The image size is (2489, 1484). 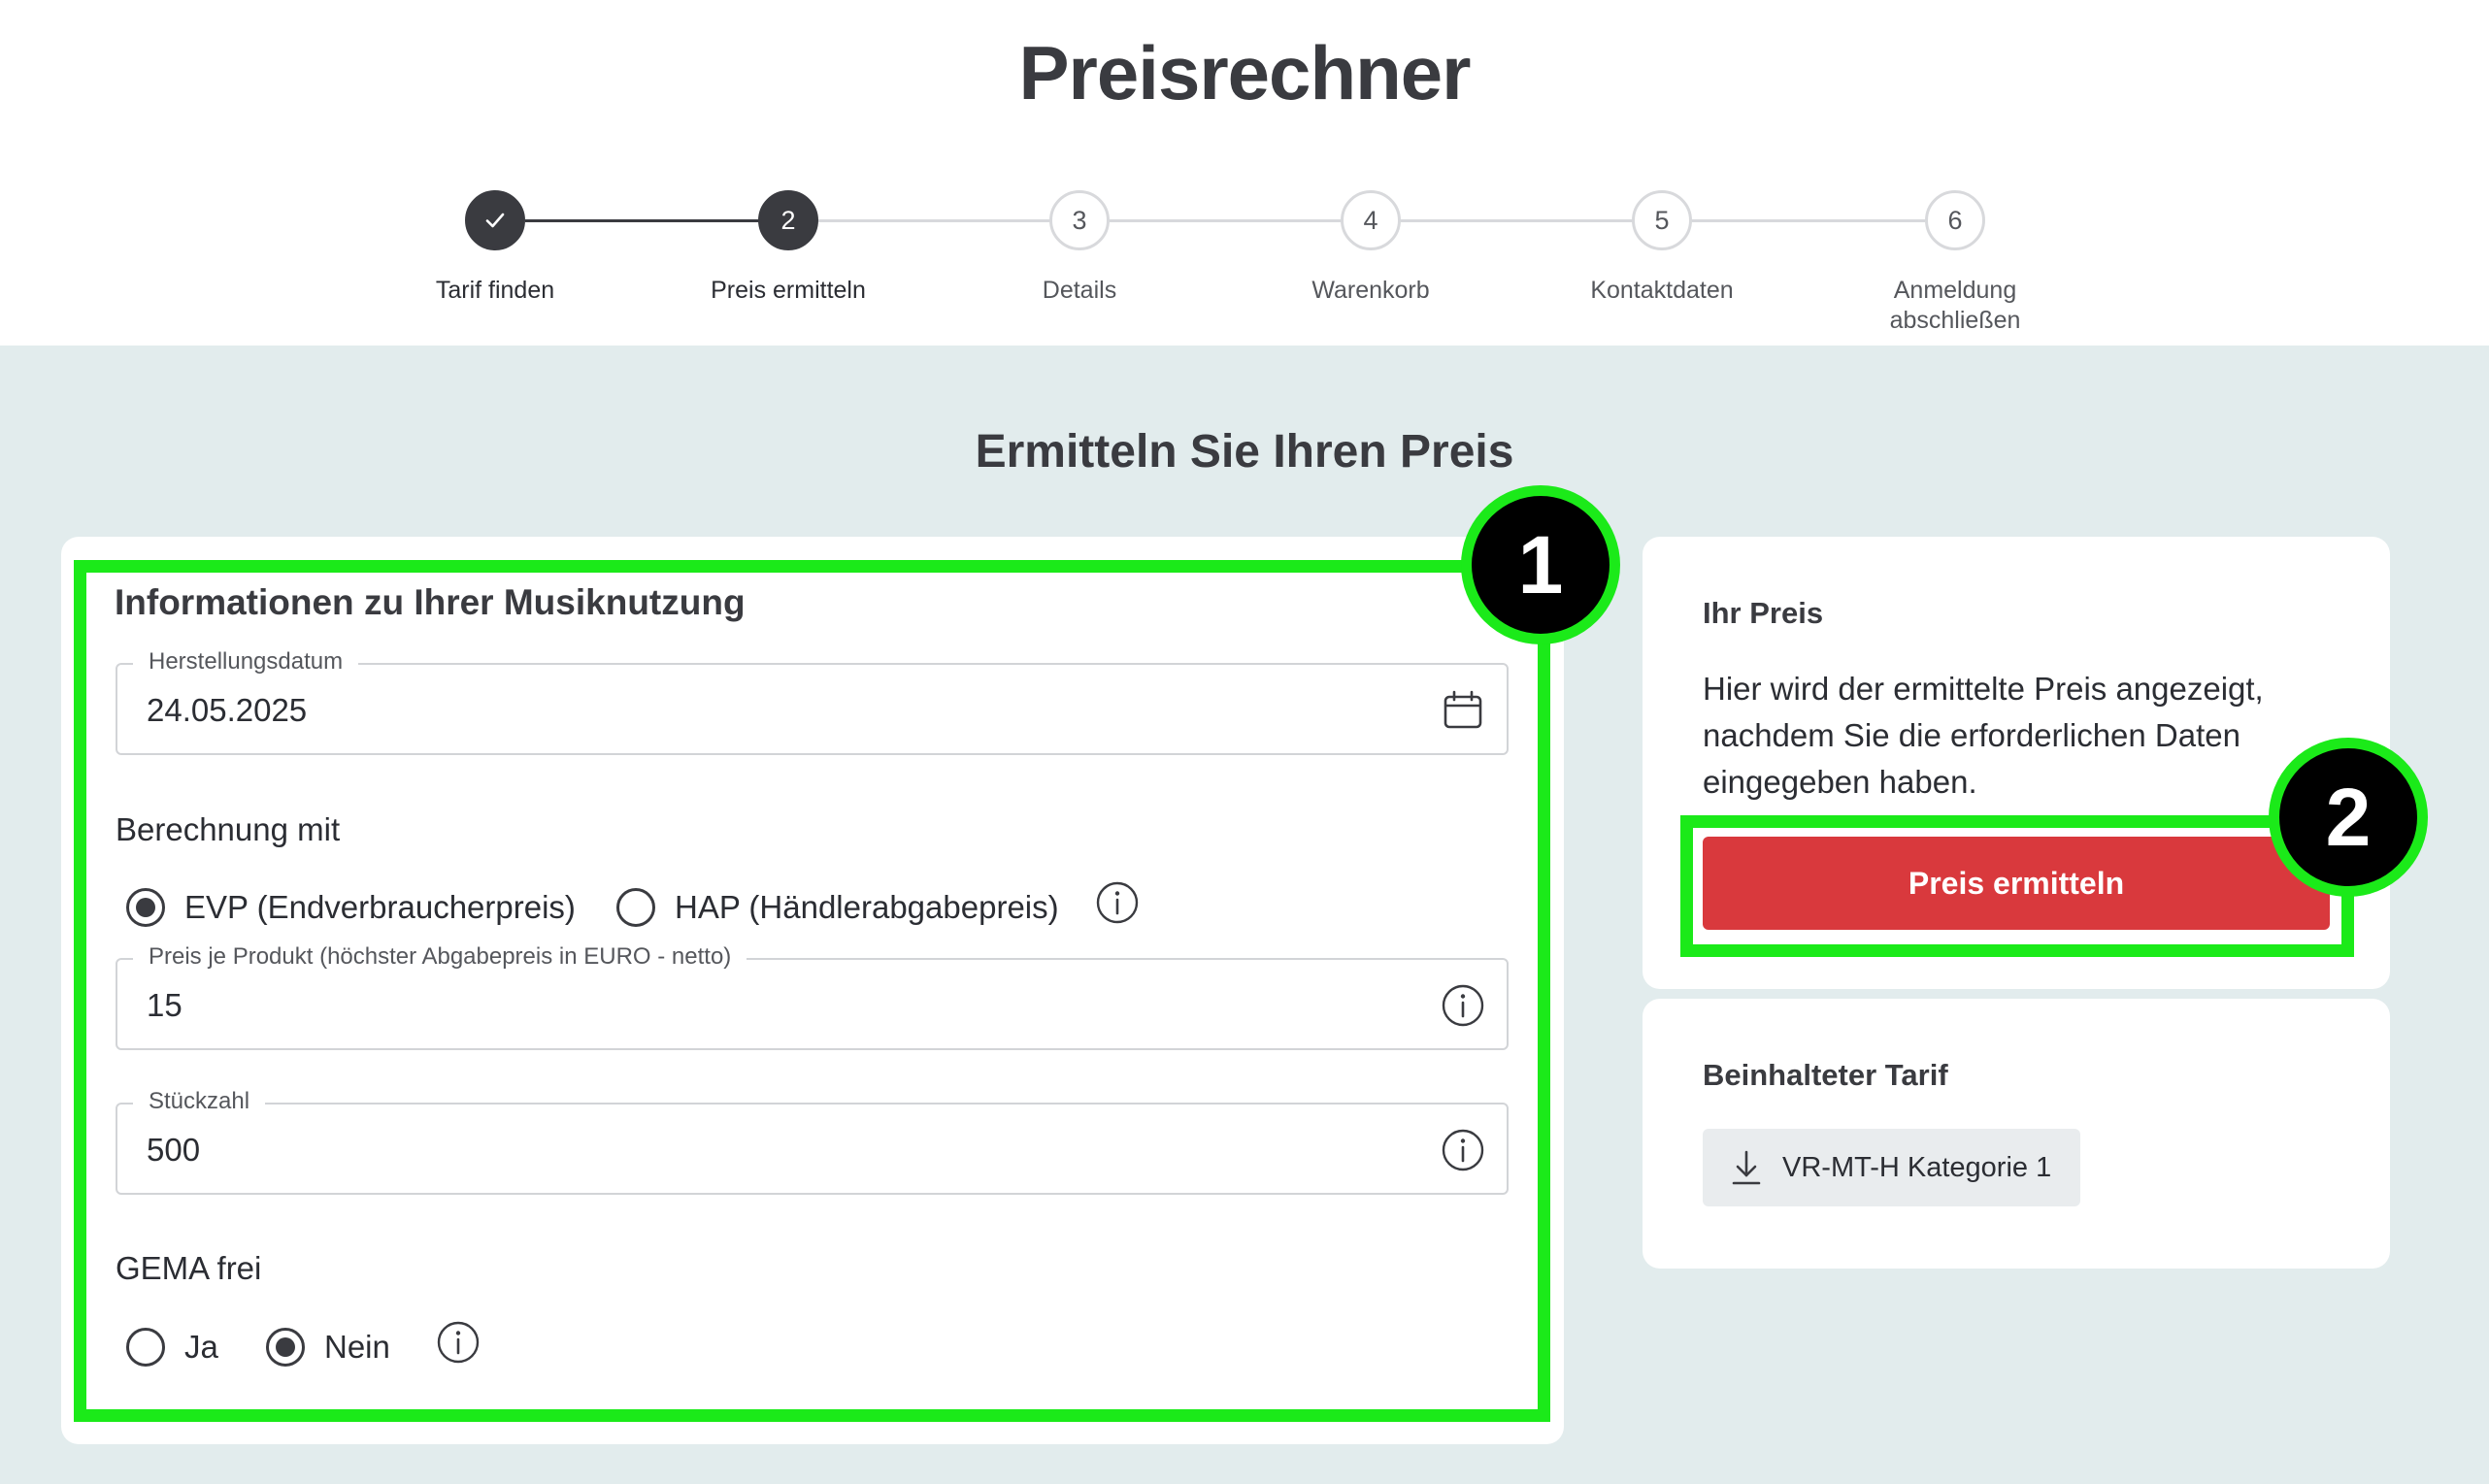 I want to click on tariff-card-title: Beinhalteter Tarif, so click(x=1825, y=1075).